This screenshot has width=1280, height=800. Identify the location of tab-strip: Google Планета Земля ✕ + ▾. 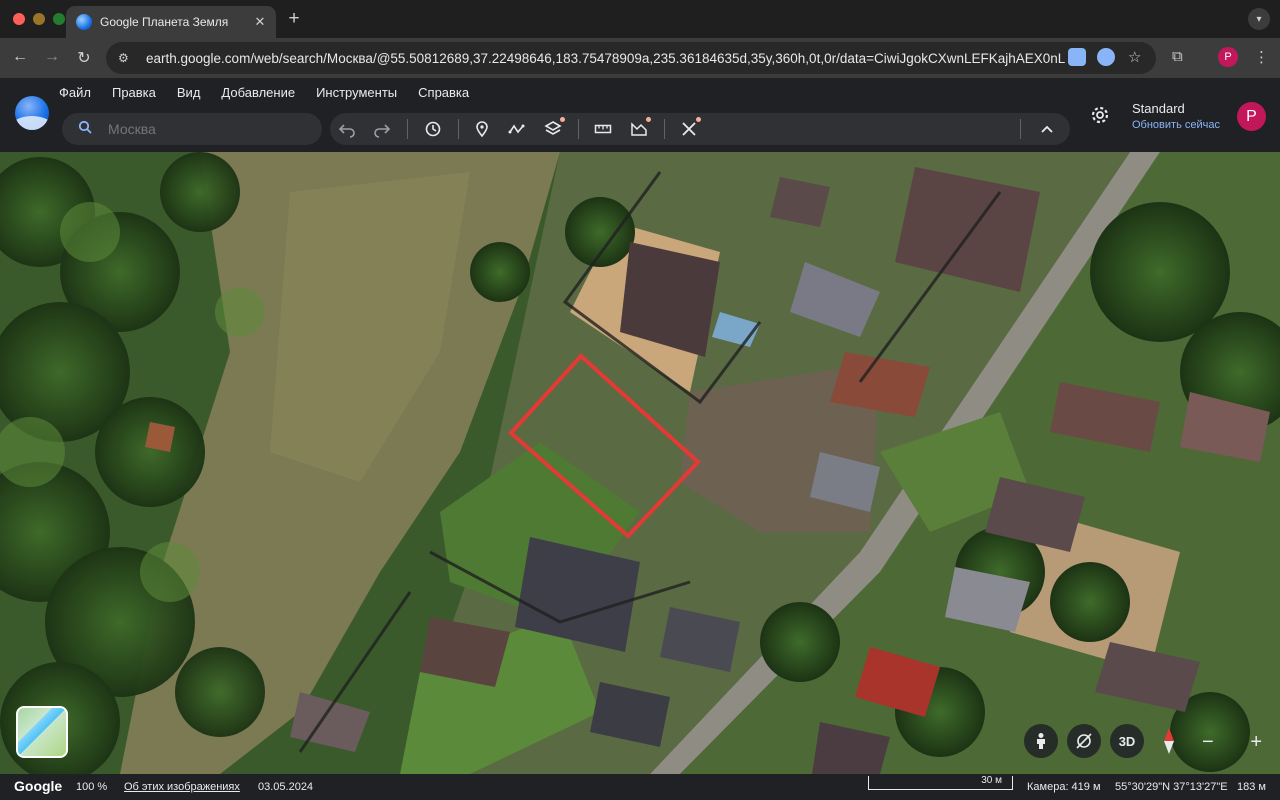
(640, 19).